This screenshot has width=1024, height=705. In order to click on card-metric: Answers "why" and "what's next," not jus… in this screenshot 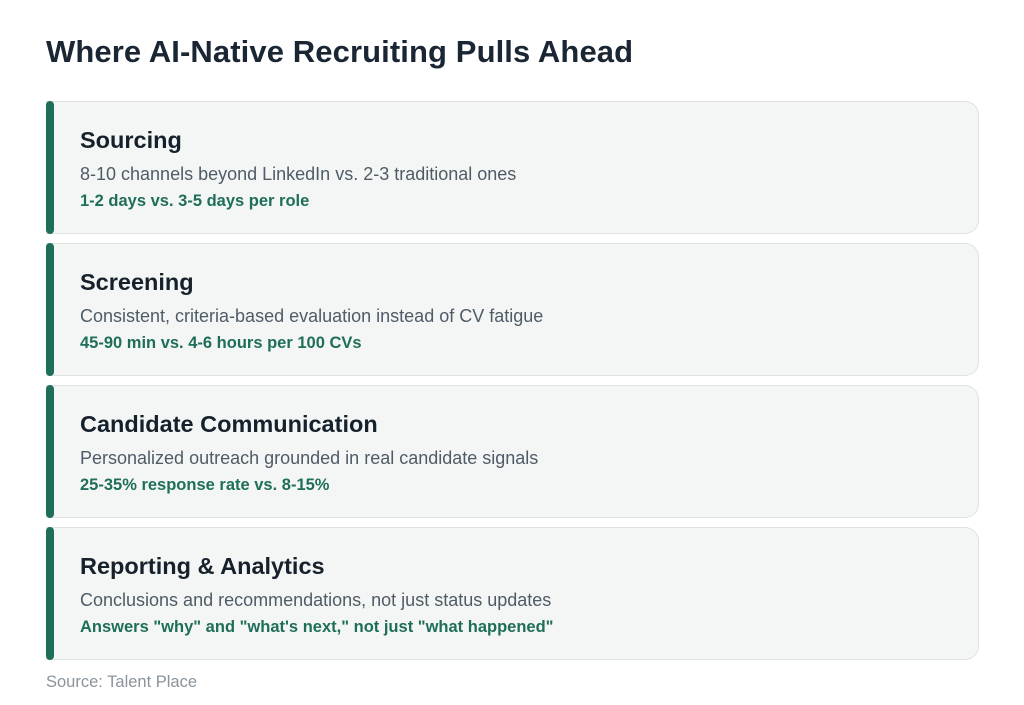, I will do `click(317, 627)`.